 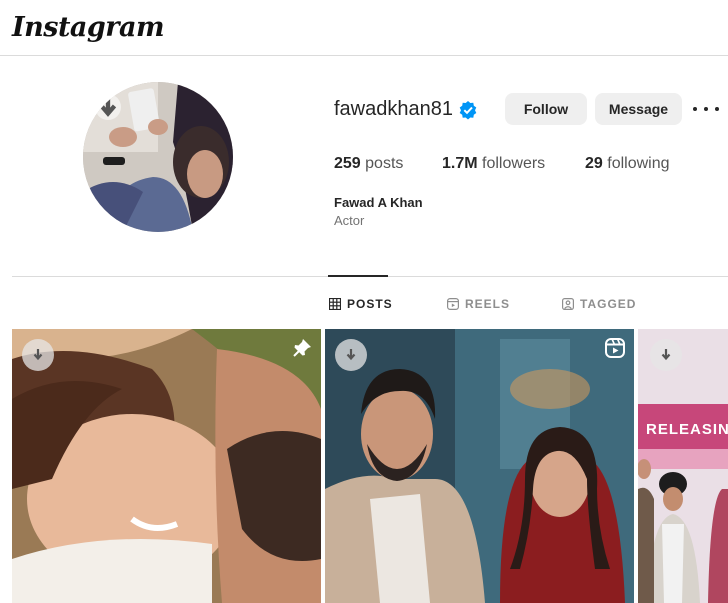 What do you see at coordinates (514, 163) in the screenshot?
I see `followers-label: followers` at bounding box center [514, 163].